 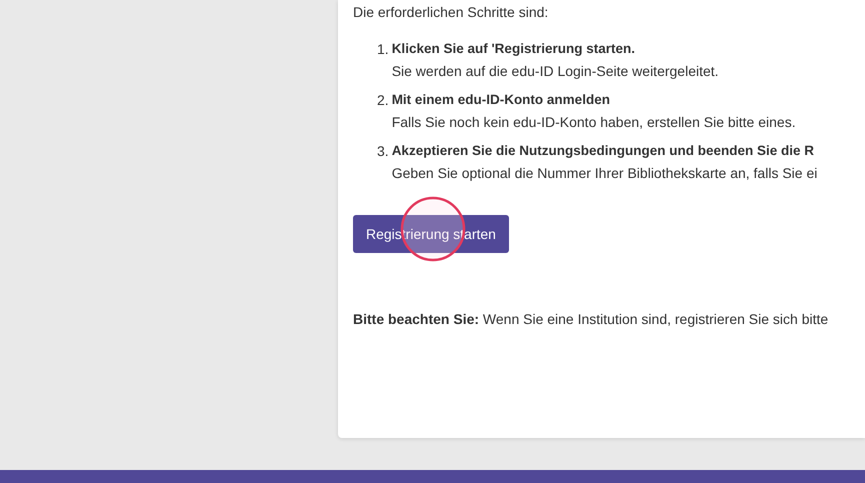 I want to click on step-description: Sie werden auf die edu-ID Login-Seite weitergeleitet., so click(x=555, y=71).